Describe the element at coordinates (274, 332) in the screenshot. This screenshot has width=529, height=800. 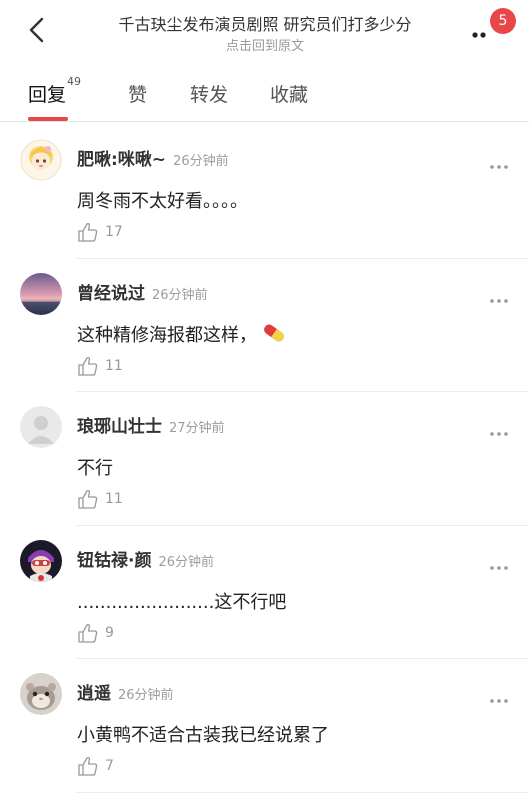
I see `pill-icon` at that location.